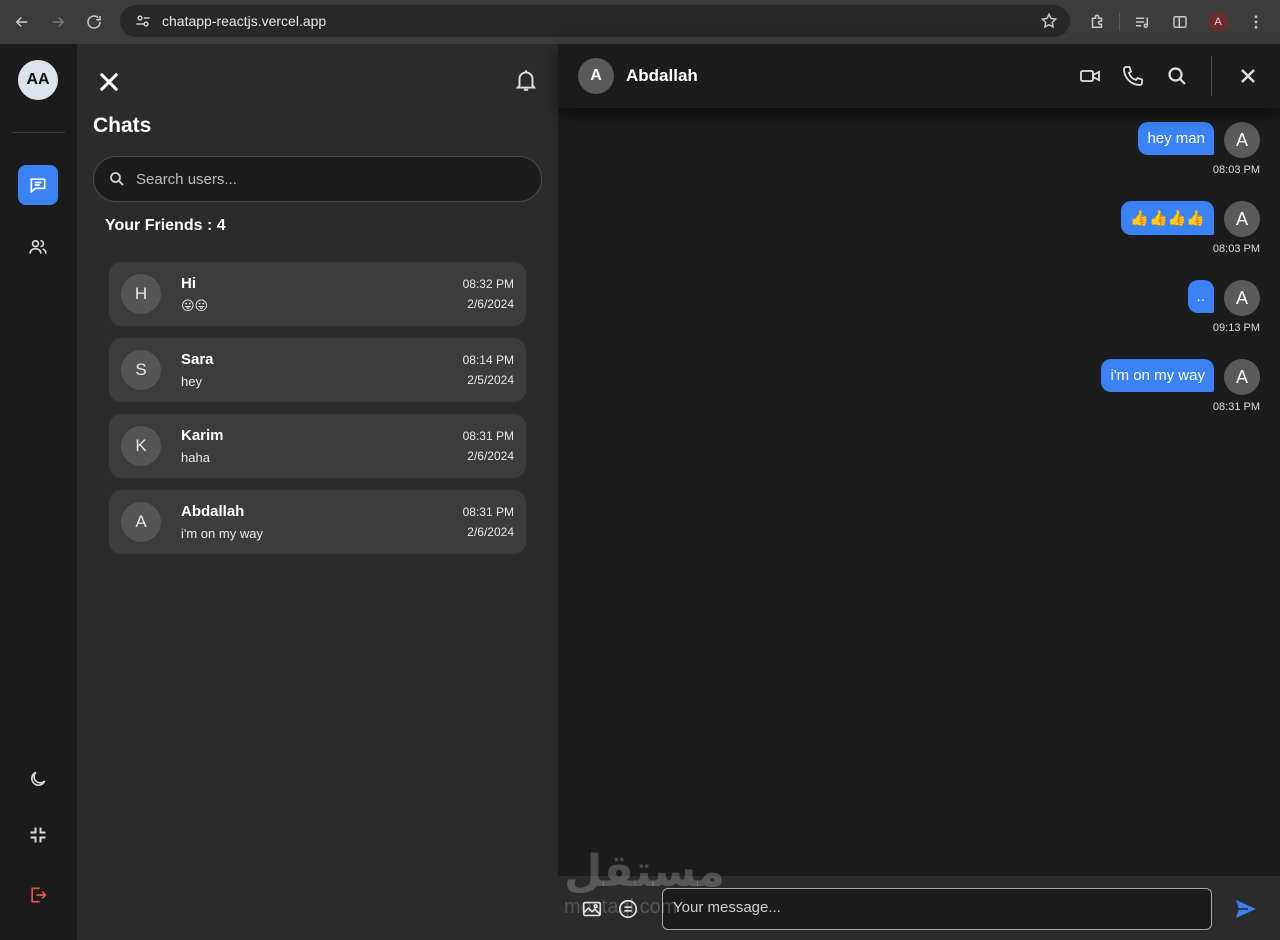  What do you see at coordinates (38, 492) in the screenshot?
I see `nav-rail: AA` at bounding box center [38, 492].